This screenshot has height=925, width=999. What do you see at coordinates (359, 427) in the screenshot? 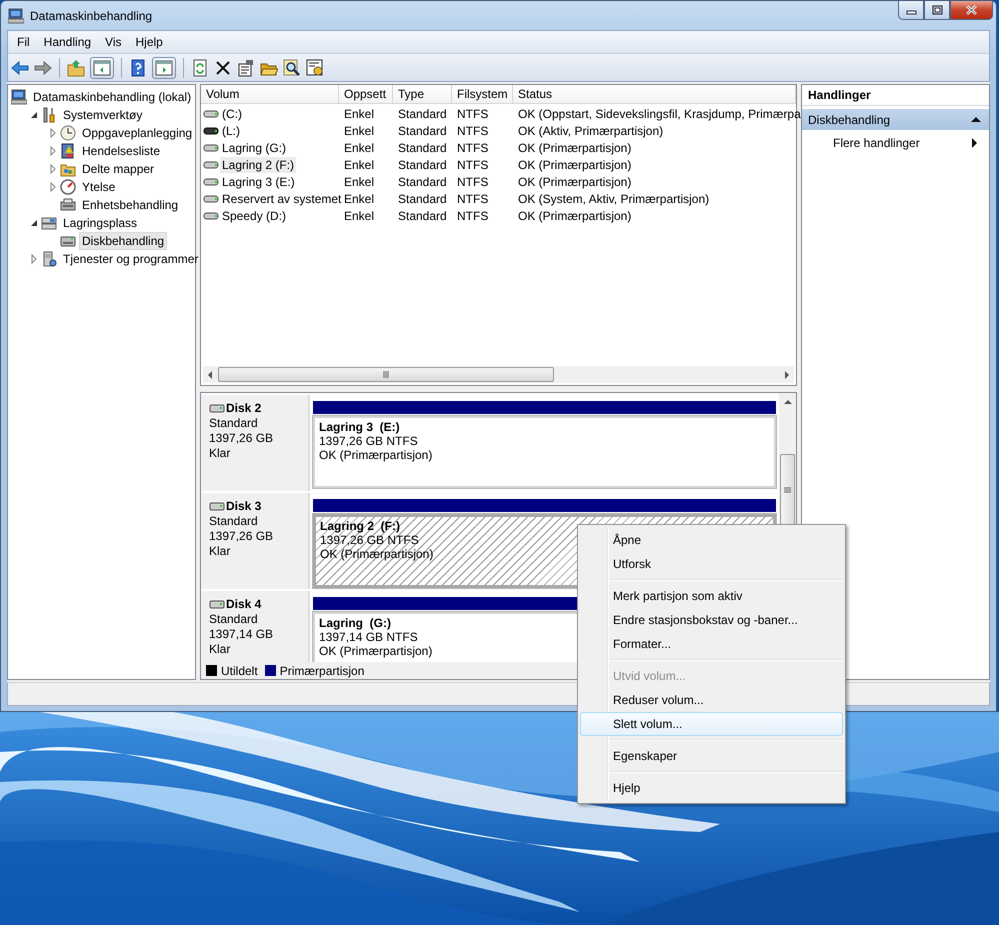
I see `partition-name: Lagring 3 (E:)` at bounding box center [359, 427].